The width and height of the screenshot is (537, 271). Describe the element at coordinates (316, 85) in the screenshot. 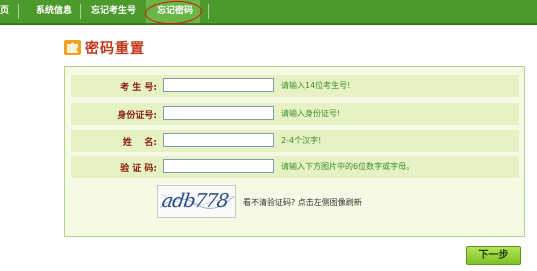

I see `exam-number-hint: 请输入14位考生号!` at that location.